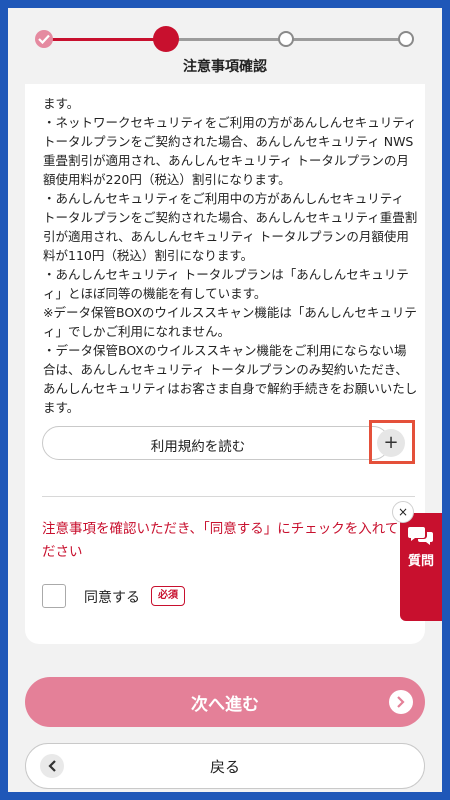 The width and height of the screenshot is (450, 800). Describe the element at coordinates (225, 705) in the screenshot. I see `next-label: 次へ進む` at that location.